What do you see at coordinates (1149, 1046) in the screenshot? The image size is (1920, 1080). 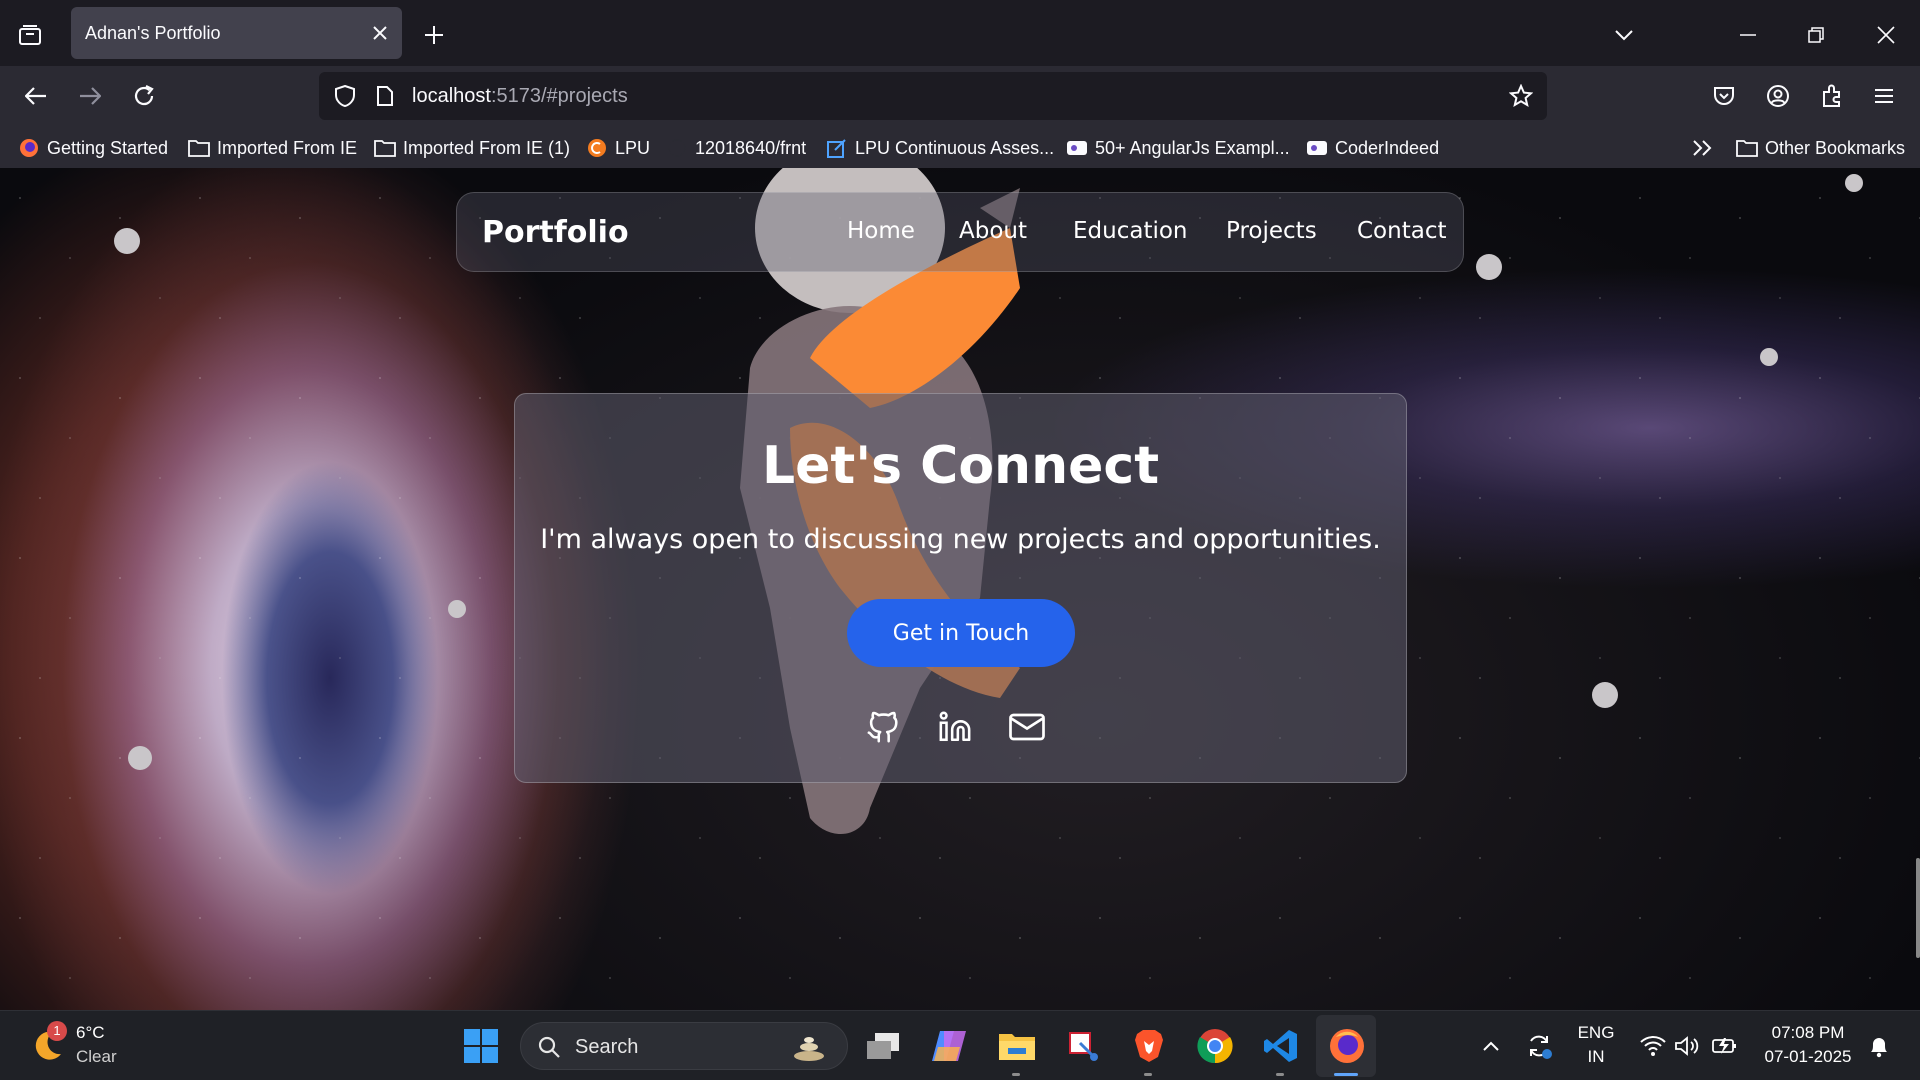 I see `brave-icon` at bounding box center [1149, 1046].